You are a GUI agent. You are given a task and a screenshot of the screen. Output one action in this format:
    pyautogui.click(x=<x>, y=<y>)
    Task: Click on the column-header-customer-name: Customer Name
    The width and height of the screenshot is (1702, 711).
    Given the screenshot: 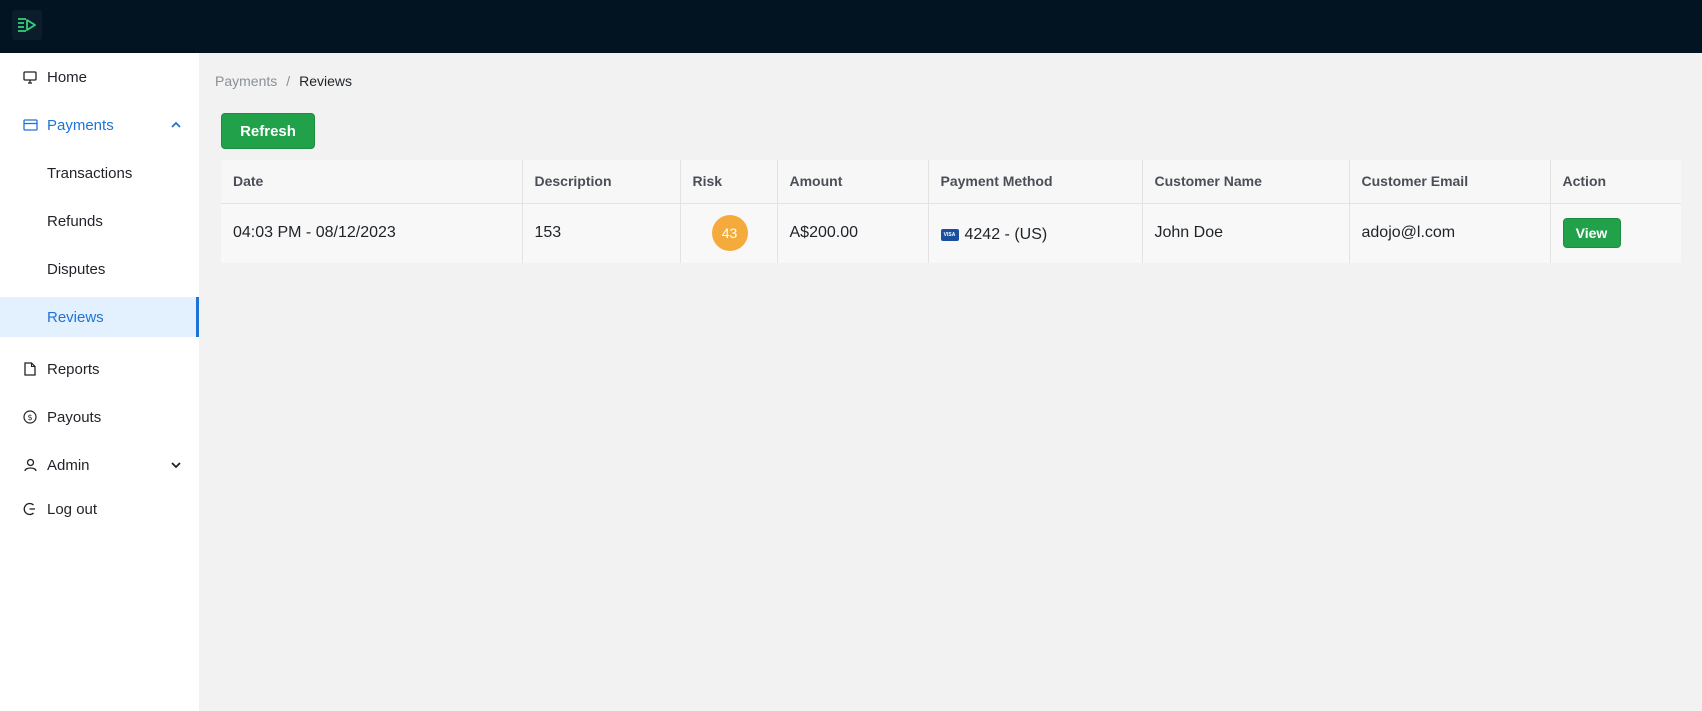 What is the action you would take?
    pyautogui.click(x=1246, y=182)
    